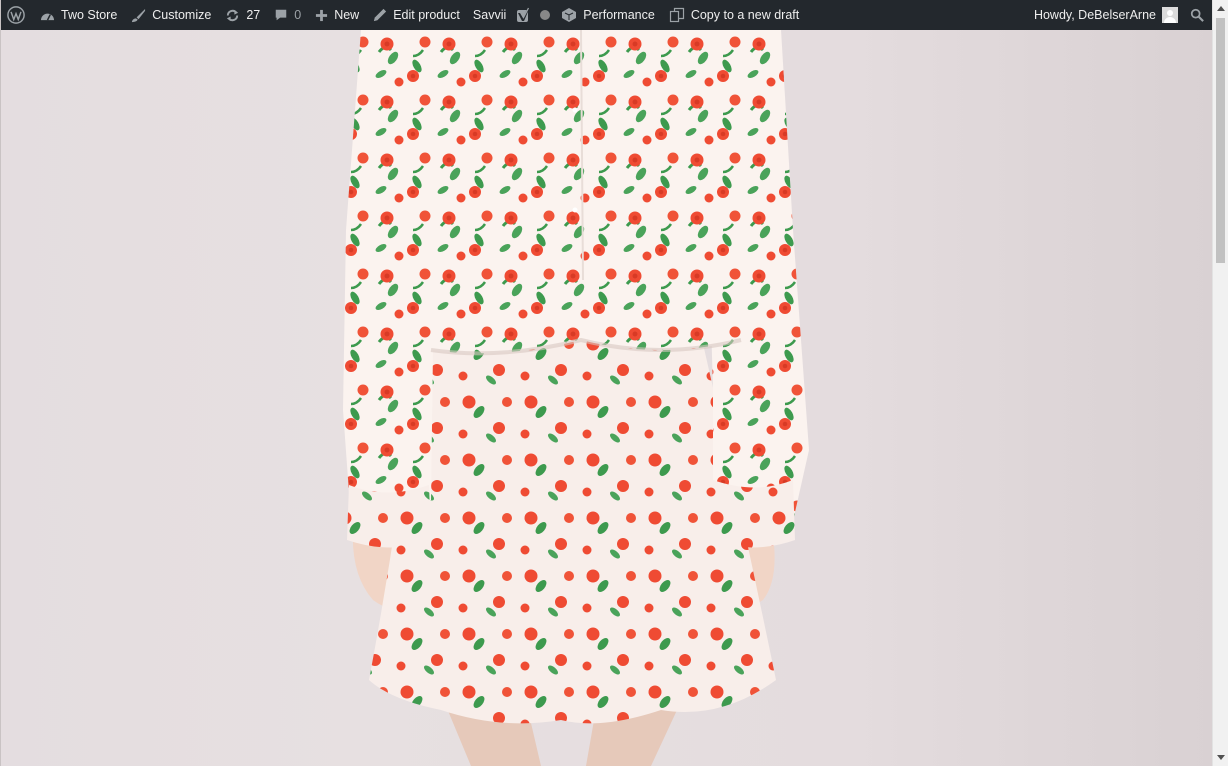 This screenshot has width=1228, height=766. I want to click on search-icon, so click(1197, 15).